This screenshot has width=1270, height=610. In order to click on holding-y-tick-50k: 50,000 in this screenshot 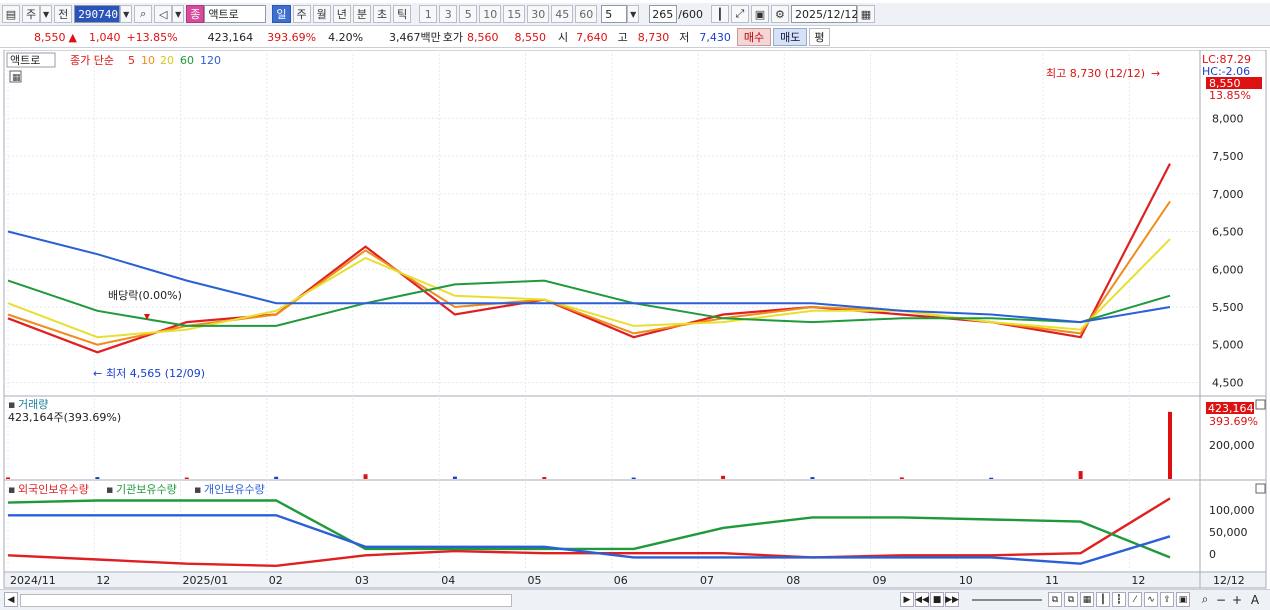, I will do `click(1228, 532)`.